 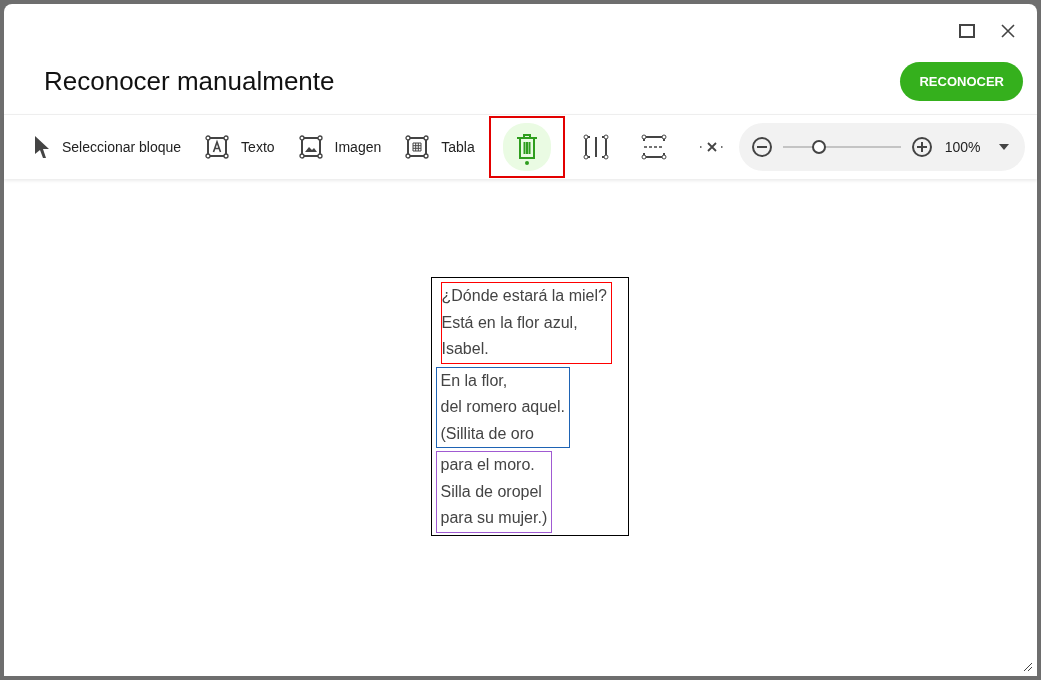 What do you see at coordinates (108, 147) in the screenshot?
I see `tool-button: Seleccionar bloque` at bounding box center [108, 147].